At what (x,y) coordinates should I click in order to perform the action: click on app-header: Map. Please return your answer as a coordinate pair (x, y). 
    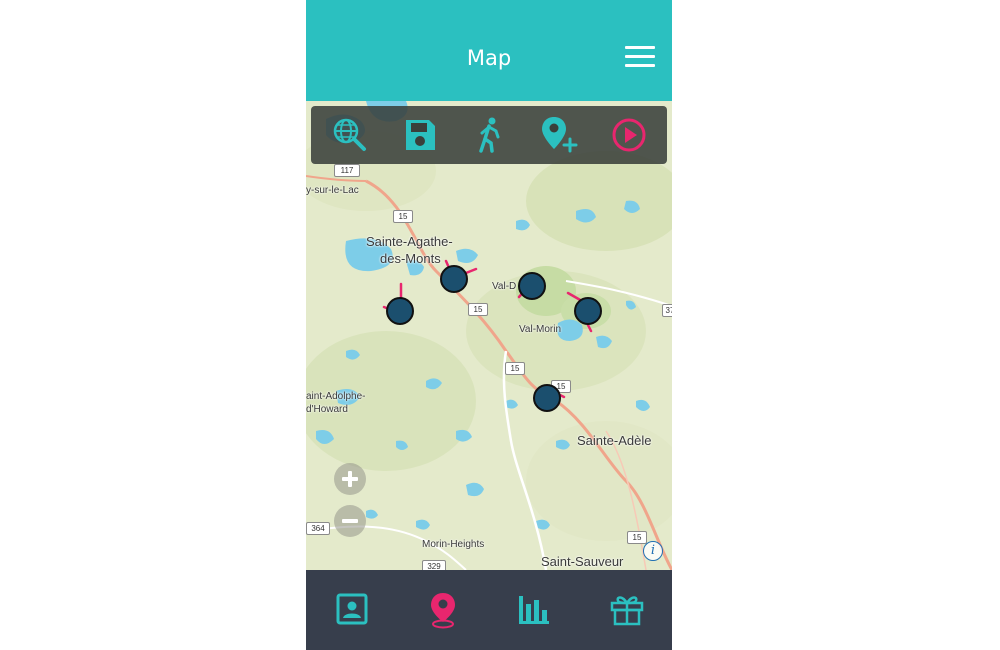
    Looking at the image, I should click on (489, 50).